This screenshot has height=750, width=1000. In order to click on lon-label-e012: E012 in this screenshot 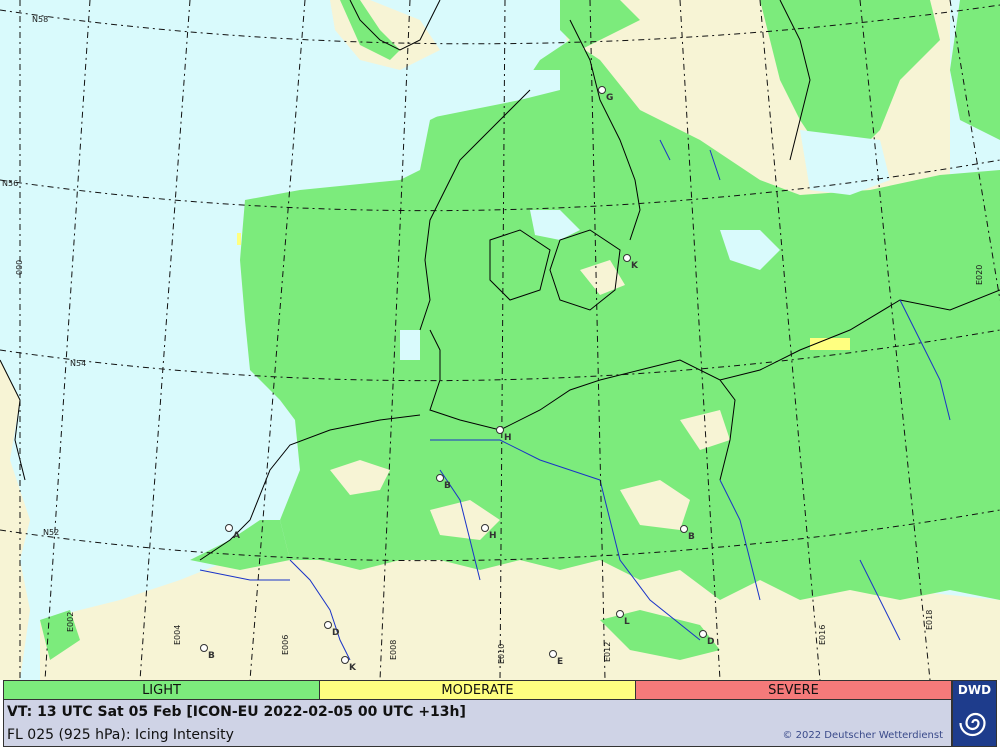, I will do `click(607, 652)`.